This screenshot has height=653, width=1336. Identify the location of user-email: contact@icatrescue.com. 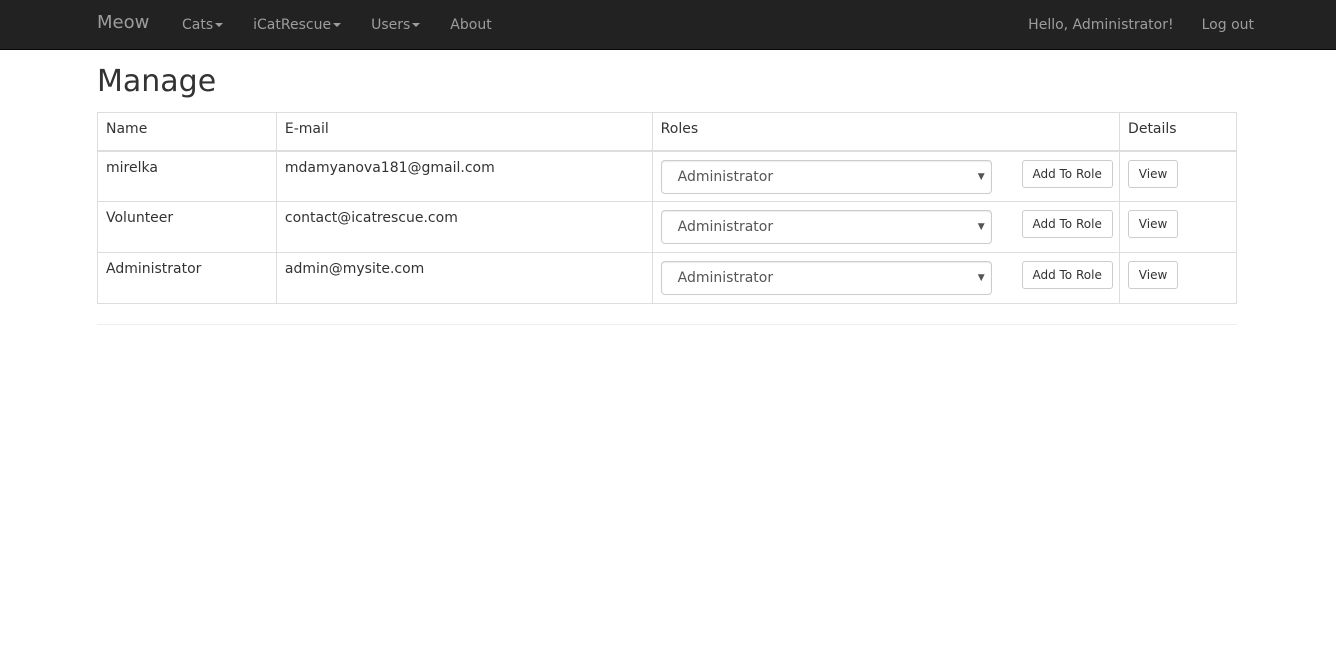
(464, 227).